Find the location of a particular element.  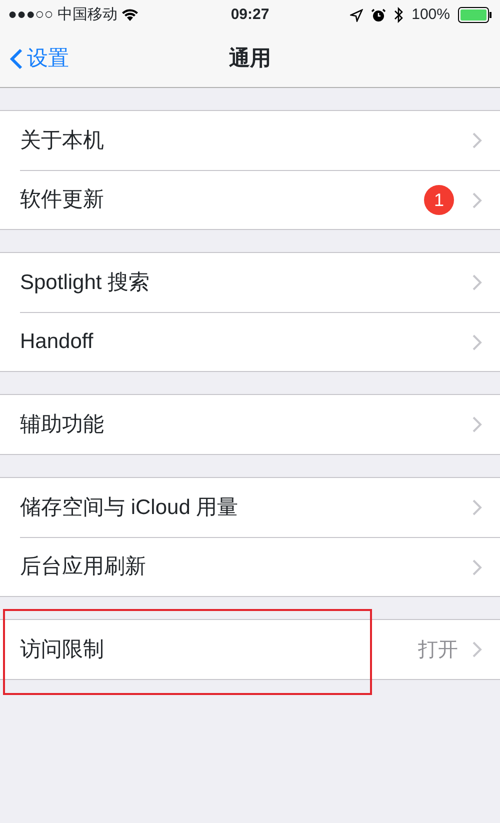

settings-row: 软件更新 1 is located at coordinates (250, 199).